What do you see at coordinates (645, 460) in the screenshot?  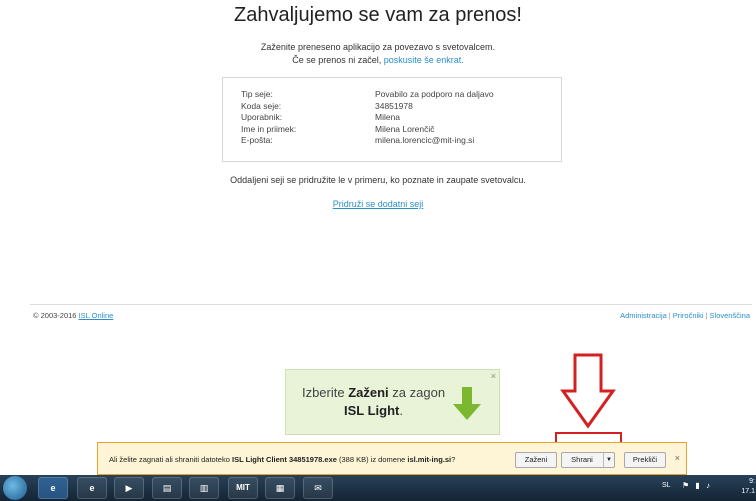 I see `cancel-button: Prekliči` at bounding box center [645, 460].